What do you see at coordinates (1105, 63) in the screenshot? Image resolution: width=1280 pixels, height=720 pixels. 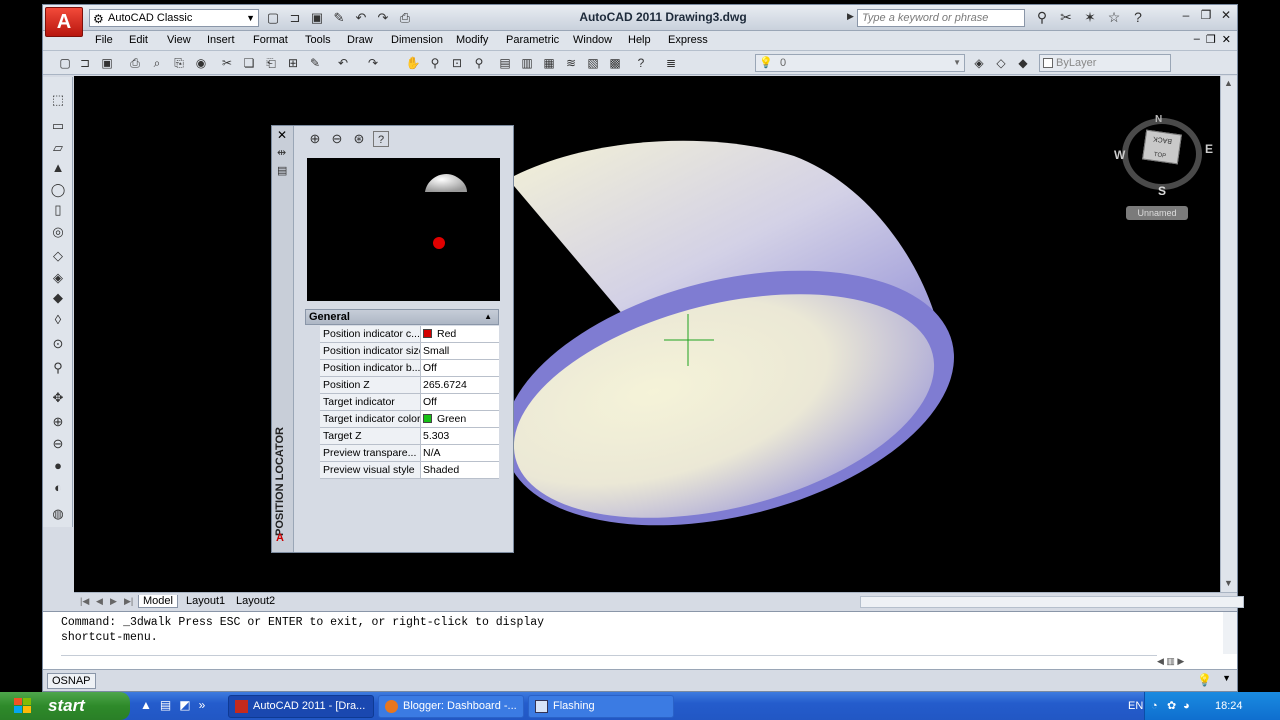 I see `color-dropdown: ByLayer` at bounding box center [1105, 63].